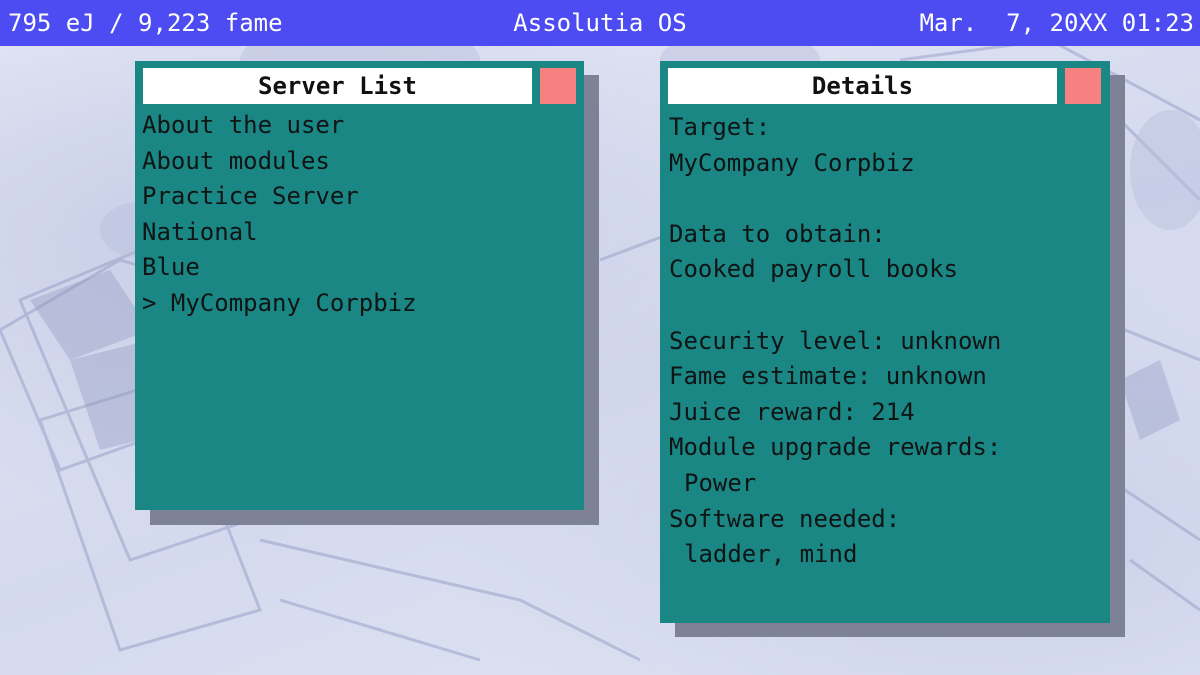 This screenshot has height=675, width=1200. Describe the element at coordinates (835, 447) in the screenshot. I see `module-heading: Module upgrade rewards:` at that location.